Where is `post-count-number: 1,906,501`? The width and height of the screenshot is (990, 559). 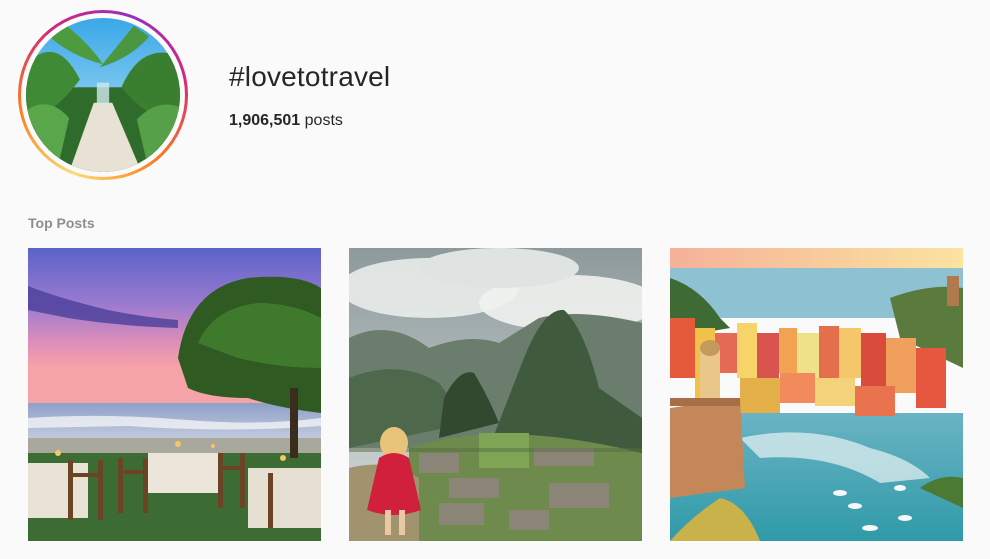 post-count-number: 1,906,501 is located at coordinates (265, 120).